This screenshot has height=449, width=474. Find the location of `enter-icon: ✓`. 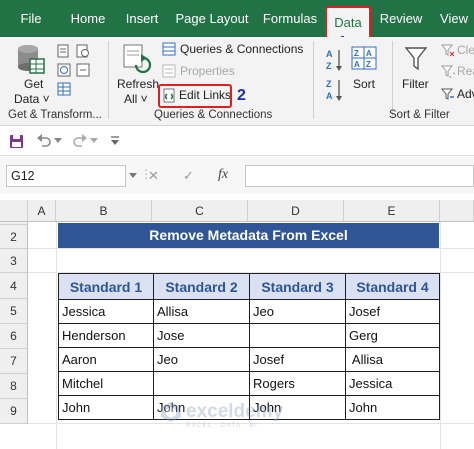

enter-icon: ✓ is located at coordinates (188, 176).